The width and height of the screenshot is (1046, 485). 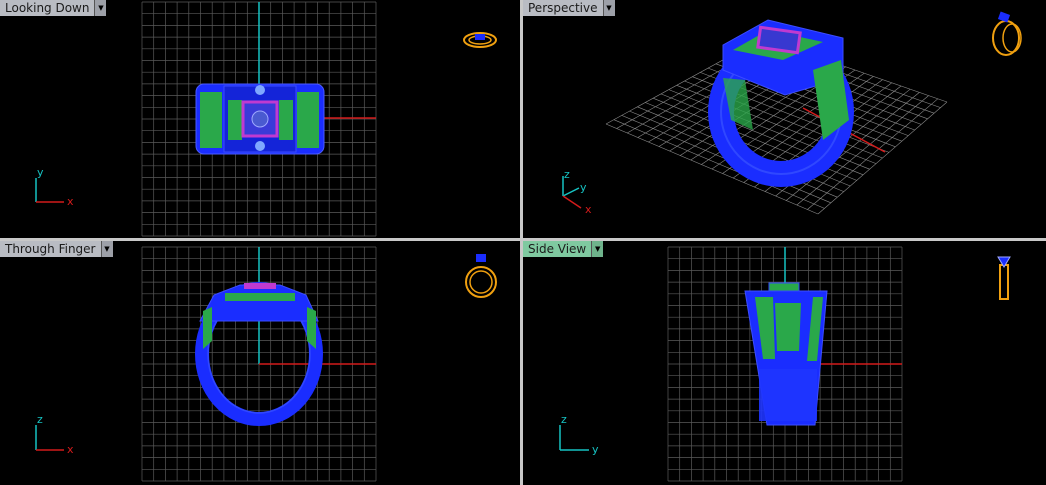 What do you see at coordinates (54, 434) in the screenshot?
I see `axis-triad: z x` at bounding box center [54, 434].